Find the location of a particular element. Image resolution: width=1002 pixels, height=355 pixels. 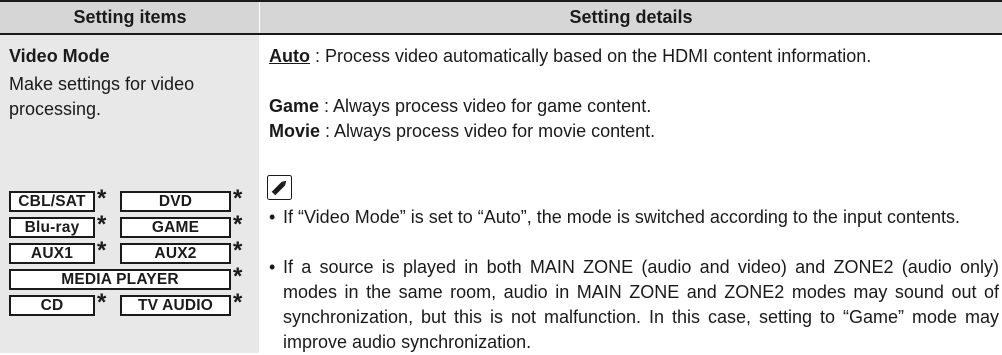

source-badge-cd: CD is located at coordinates (52, 305).